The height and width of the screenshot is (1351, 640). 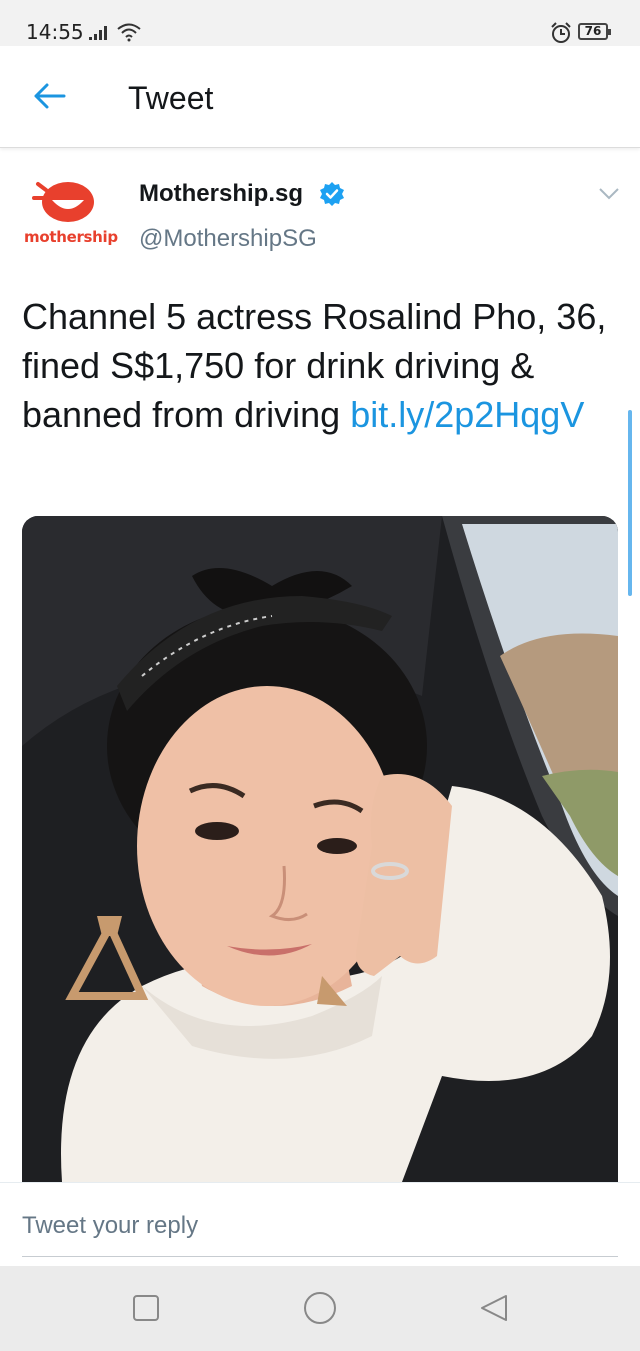 What do you see at coordinates (494, 1308) in the screenshot?
I see `triangle-back-icon` at bounding box center [494, 1308].